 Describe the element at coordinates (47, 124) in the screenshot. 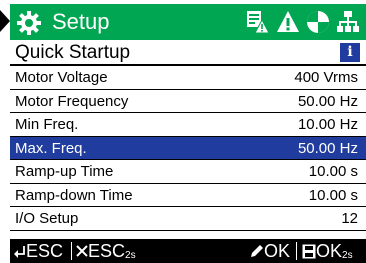

I see `menu-item-label: Min Freq.` at that location.